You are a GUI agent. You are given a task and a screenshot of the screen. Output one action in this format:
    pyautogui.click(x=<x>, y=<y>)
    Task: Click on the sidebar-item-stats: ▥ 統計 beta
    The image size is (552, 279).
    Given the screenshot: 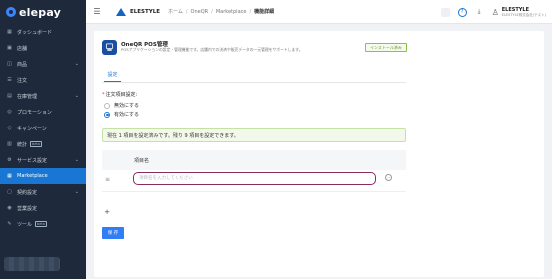 What is the action you would take?
    pyautogui.click(x=43, y=144)
    